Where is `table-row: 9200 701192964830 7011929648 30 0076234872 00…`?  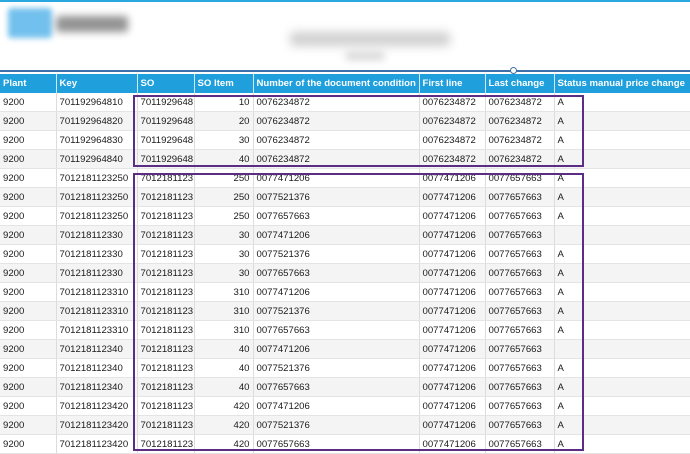 table-row: 9200 701192964830 7011929648 30 0076234872 00… is located at coordinates (345, 140).